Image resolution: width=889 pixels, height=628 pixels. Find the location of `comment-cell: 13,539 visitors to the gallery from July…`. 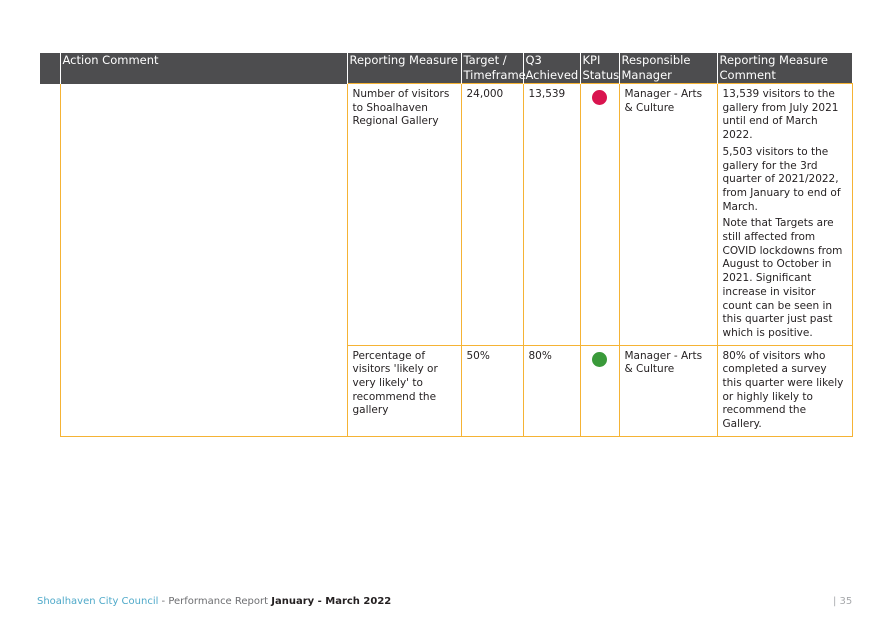

comment-cell: 13,539 visitors to the gallery from July… is located at coordinates (784, 214).